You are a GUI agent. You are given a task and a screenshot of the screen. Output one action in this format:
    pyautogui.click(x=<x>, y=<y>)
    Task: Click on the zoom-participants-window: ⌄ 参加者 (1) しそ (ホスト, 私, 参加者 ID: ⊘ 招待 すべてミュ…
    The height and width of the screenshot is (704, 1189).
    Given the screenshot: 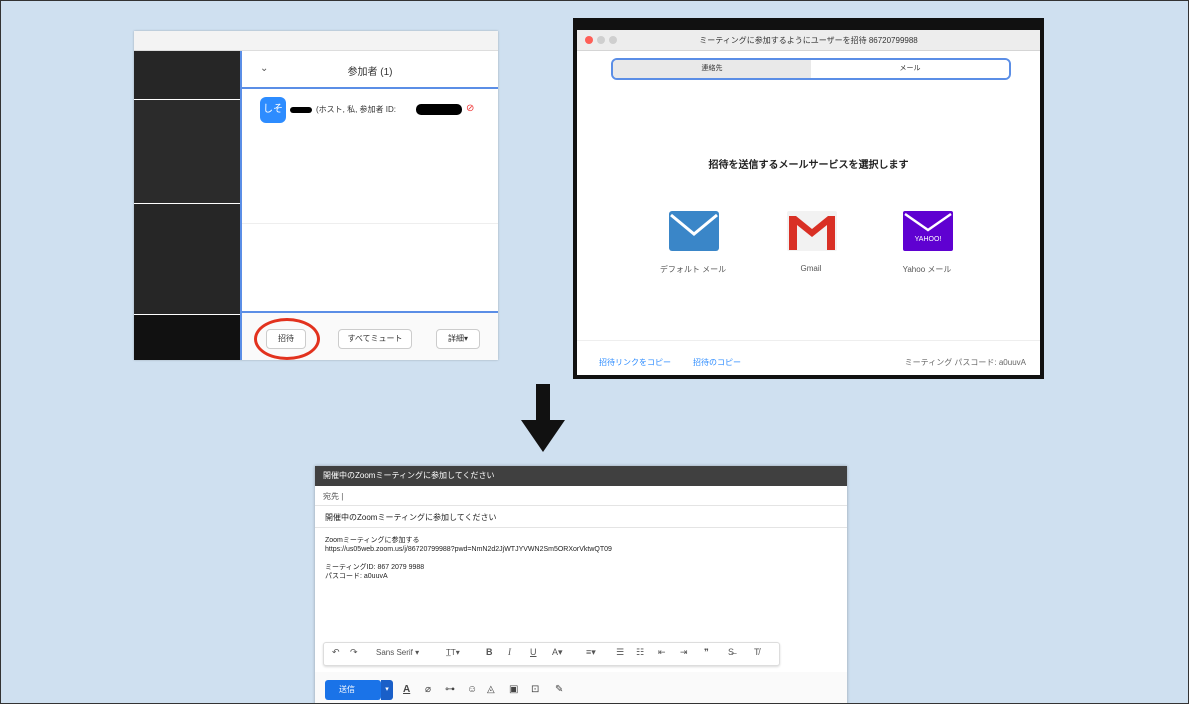 What is the action you would take?
    pyautogui.click(x=316, y=195)
    